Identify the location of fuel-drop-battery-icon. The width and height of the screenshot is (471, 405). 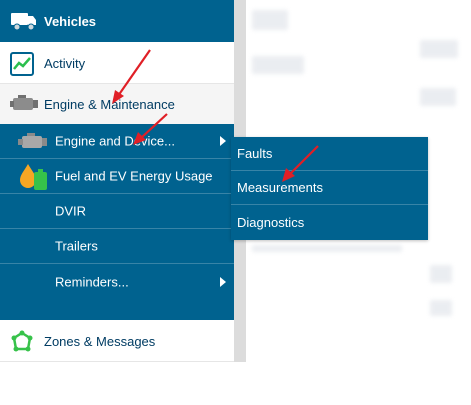
(35, 177).